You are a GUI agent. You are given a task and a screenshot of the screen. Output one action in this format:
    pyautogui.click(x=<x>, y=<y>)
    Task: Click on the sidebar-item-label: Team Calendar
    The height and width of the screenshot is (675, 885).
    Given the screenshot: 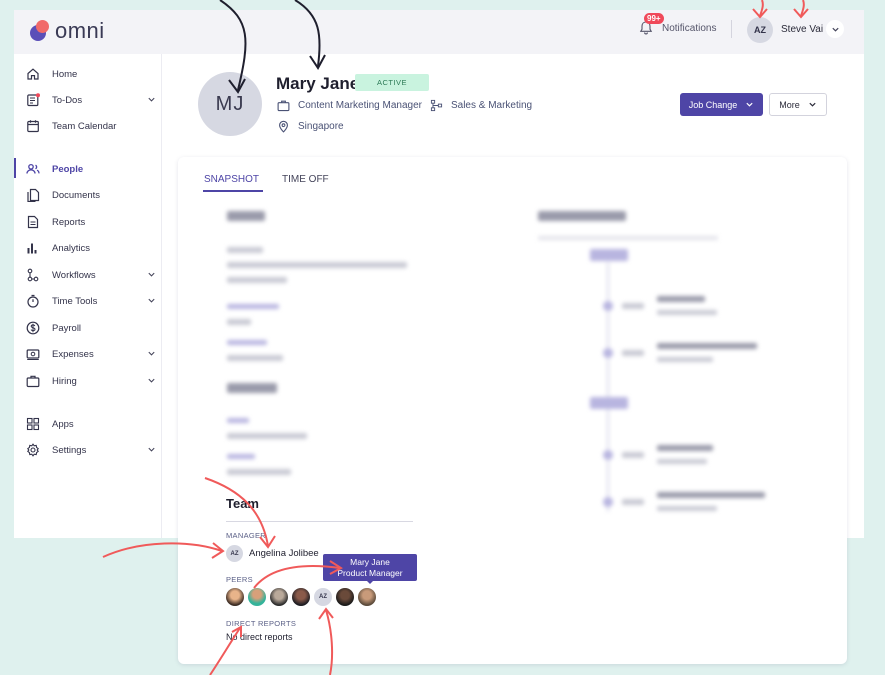 What is the action you would take?
    pyautogui.click(x=84, y=126)
    